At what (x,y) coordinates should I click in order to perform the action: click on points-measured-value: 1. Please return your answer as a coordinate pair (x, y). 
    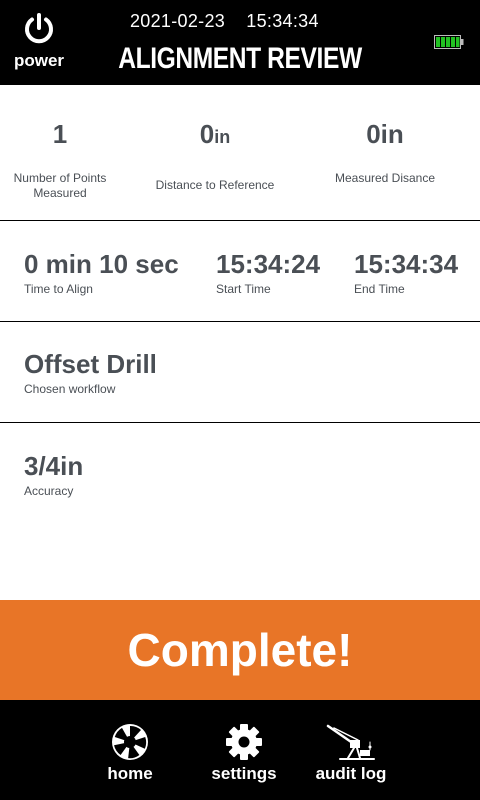
    Looking at the image, I should click on (60, 134).